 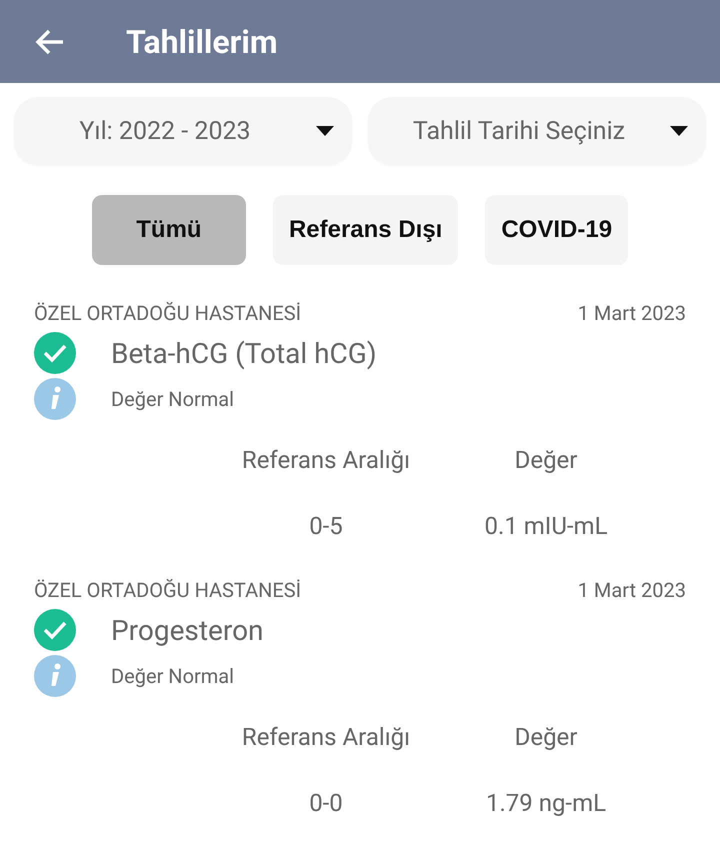 I want to click on dropdown: Yıl: 2022 - 2023, so click(x=183, y=131).